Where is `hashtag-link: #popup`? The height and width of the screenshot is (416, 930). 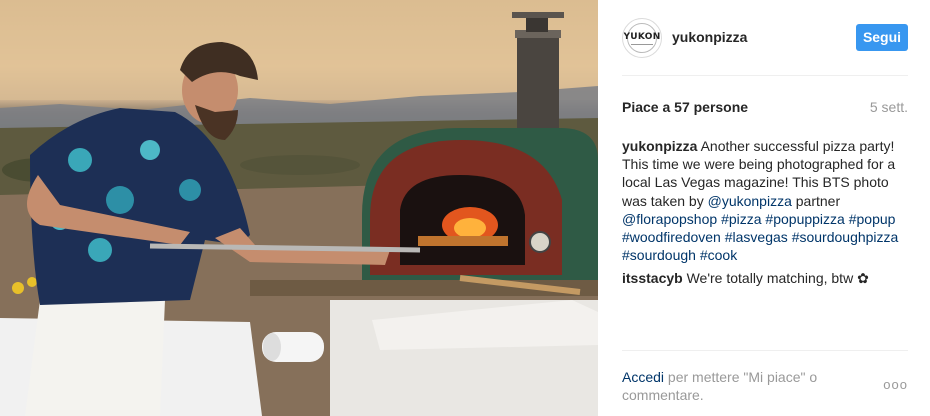 hashtag-link: #popup is located at coordinates (872, 219).